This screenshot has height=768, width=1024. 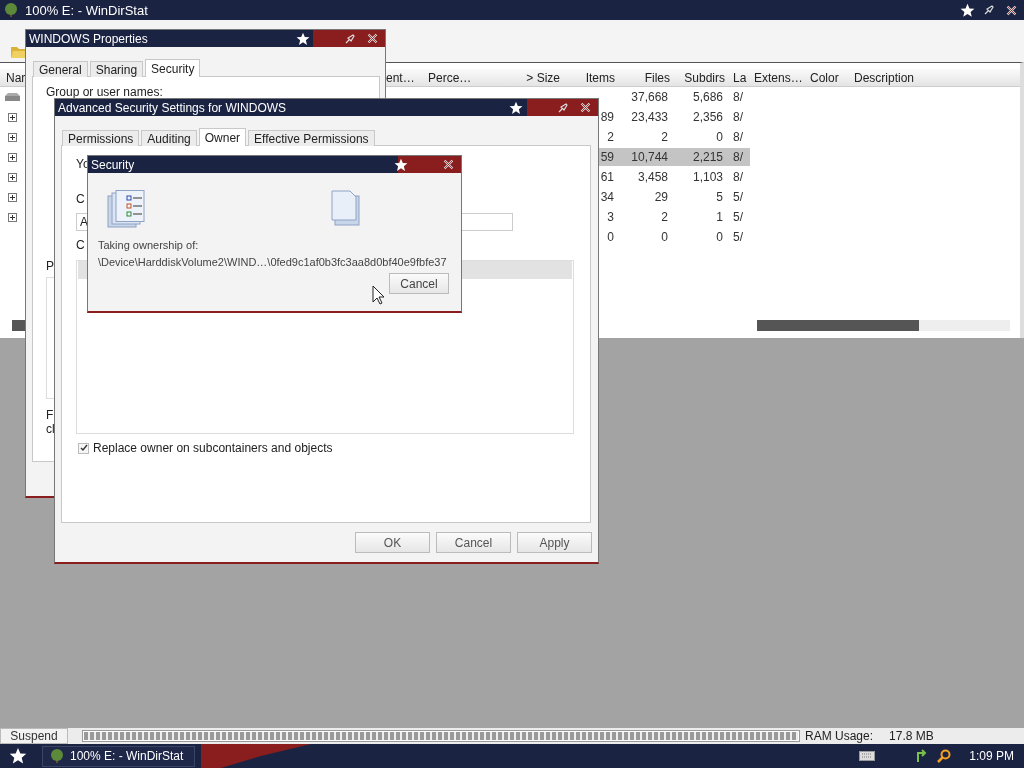 What do you see at coordinates (346, 208) in the screenshot?
I see `document-icon` at bounding box center [346, 208].